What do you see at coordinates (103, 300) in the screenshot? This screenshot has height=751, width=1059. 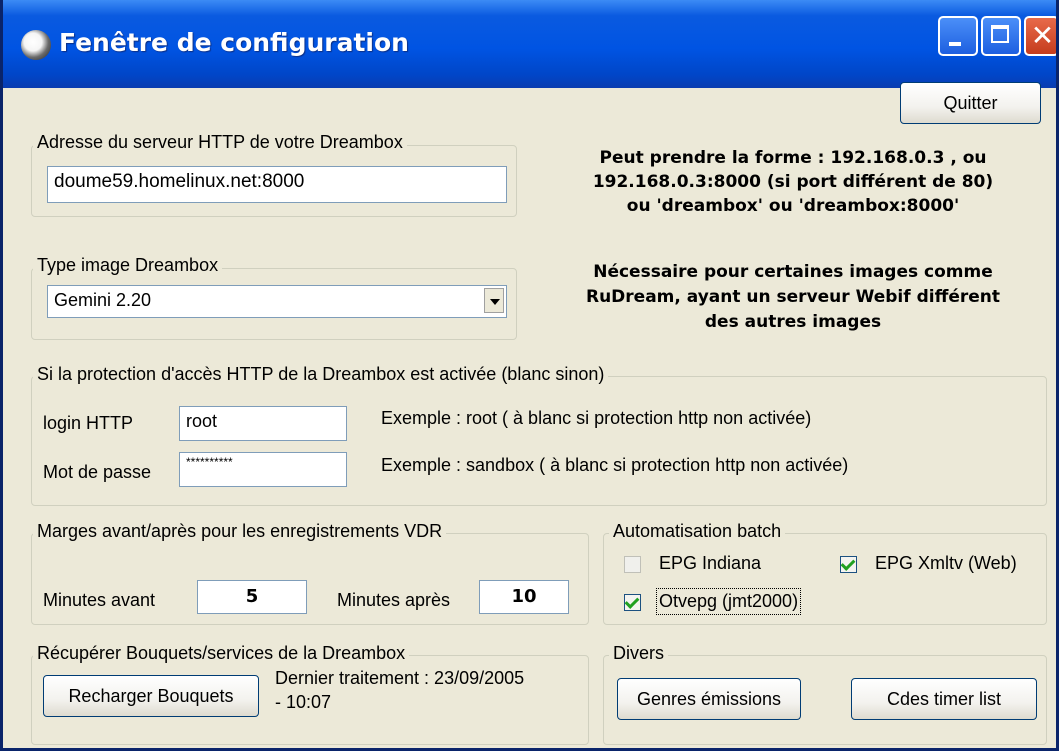 I see `image-type-selected-value: Gemini 2.20` at bounding box center [103, 300].